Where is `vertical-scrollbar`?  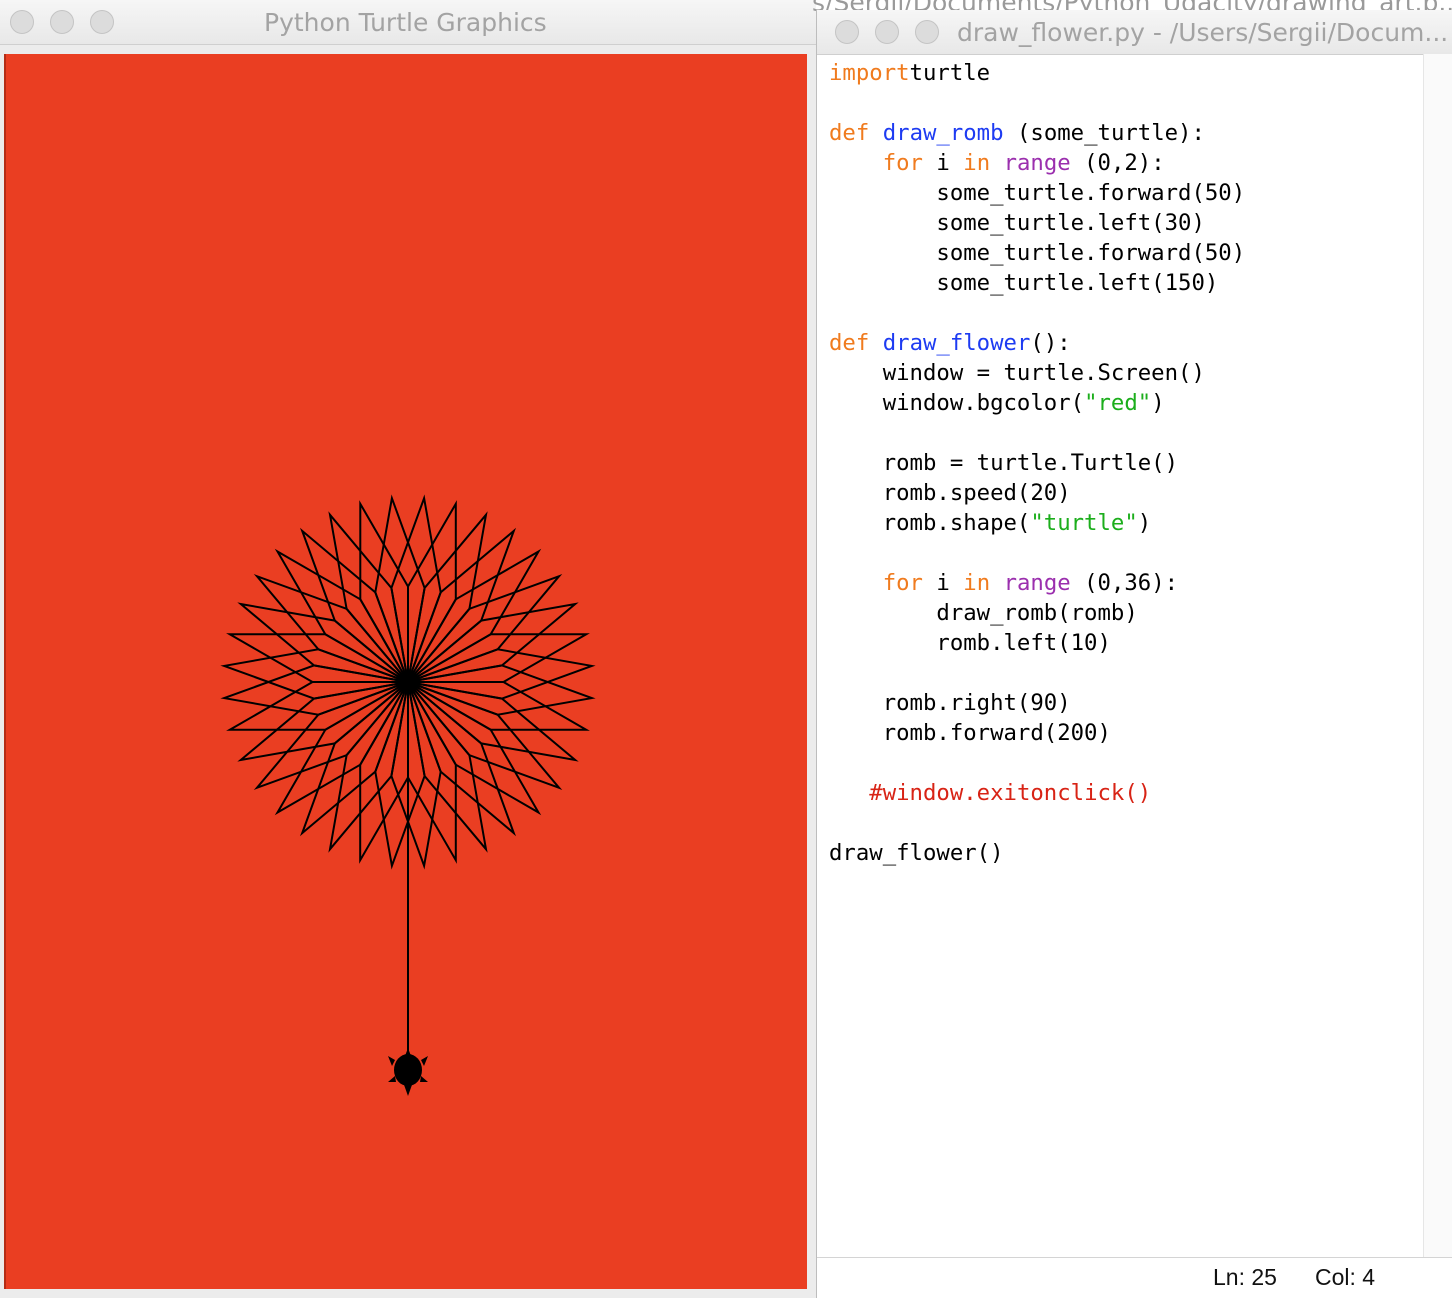
vertical-scrollbar is located at coordinates (1437, 657).